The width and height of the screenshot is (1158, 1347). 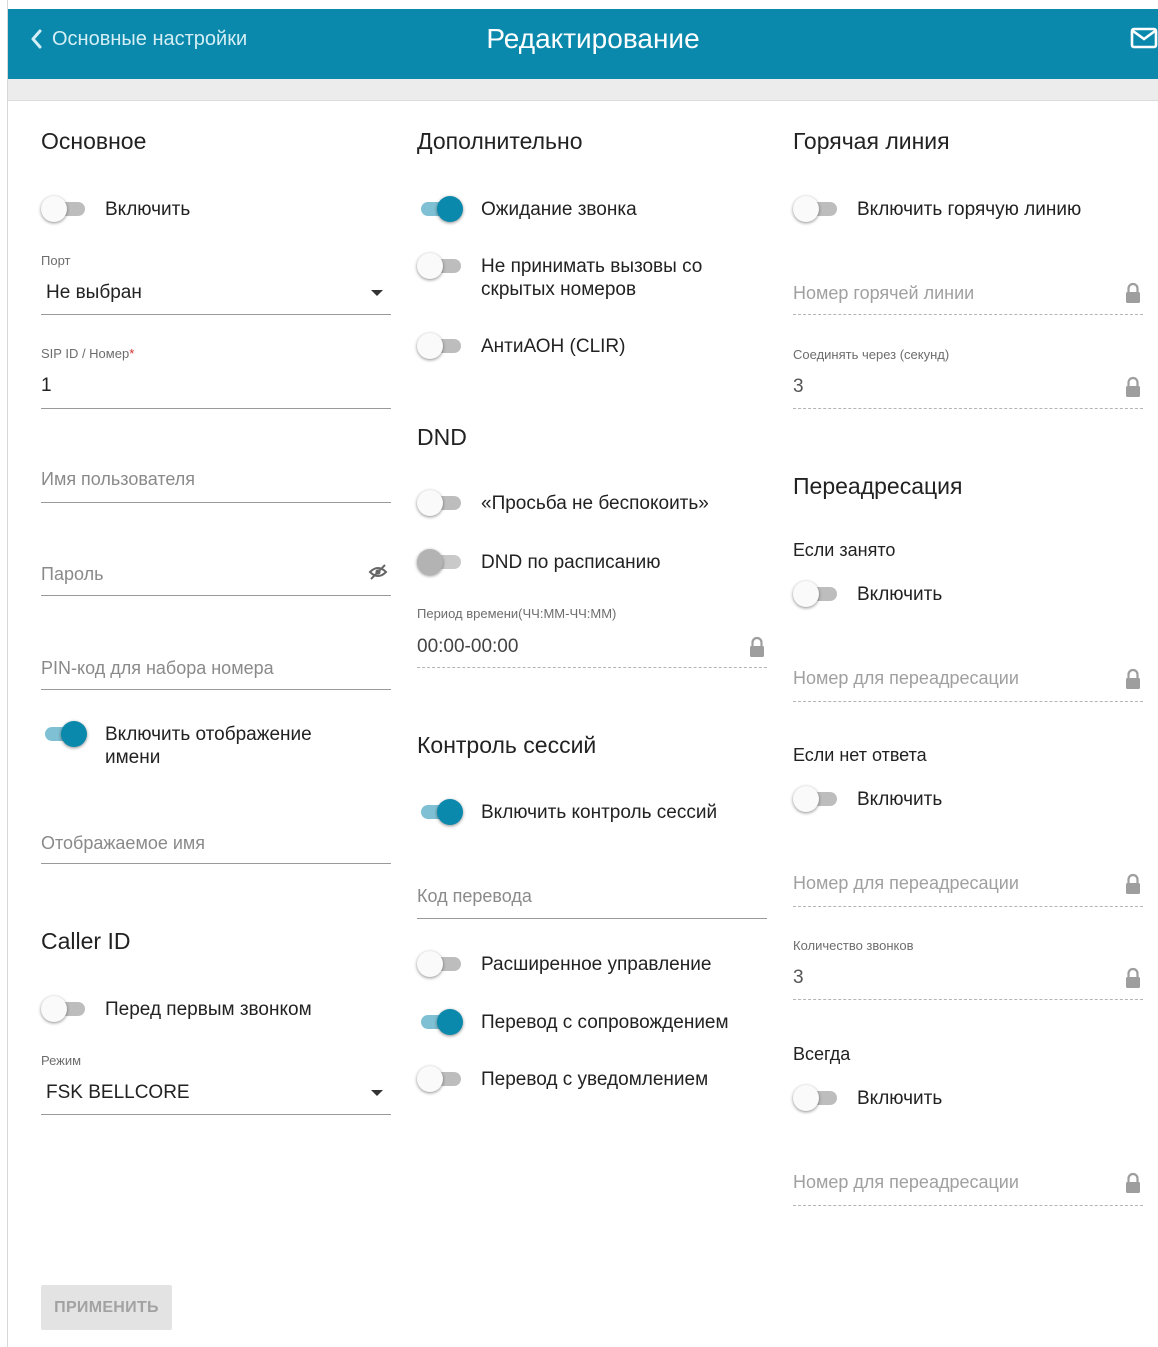 What do you see at coordinates (106, 1307) in the screenshot?
I see `apply-button: ПРИМЕНИТЬ` at bounding box center [106, 1307].